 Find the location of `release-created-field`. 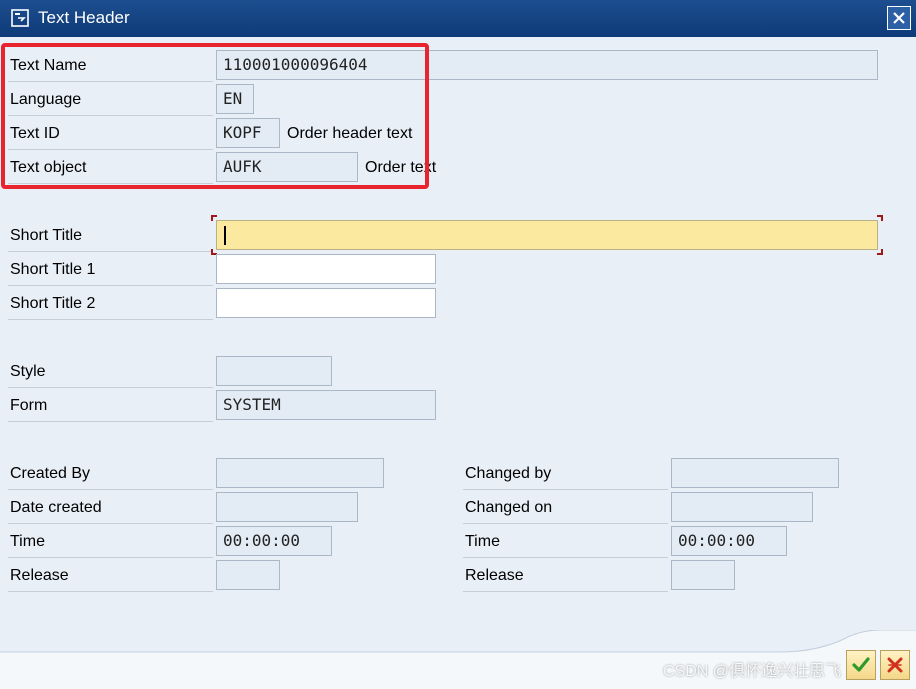

release-created-field is located at coordinates (248, 575).